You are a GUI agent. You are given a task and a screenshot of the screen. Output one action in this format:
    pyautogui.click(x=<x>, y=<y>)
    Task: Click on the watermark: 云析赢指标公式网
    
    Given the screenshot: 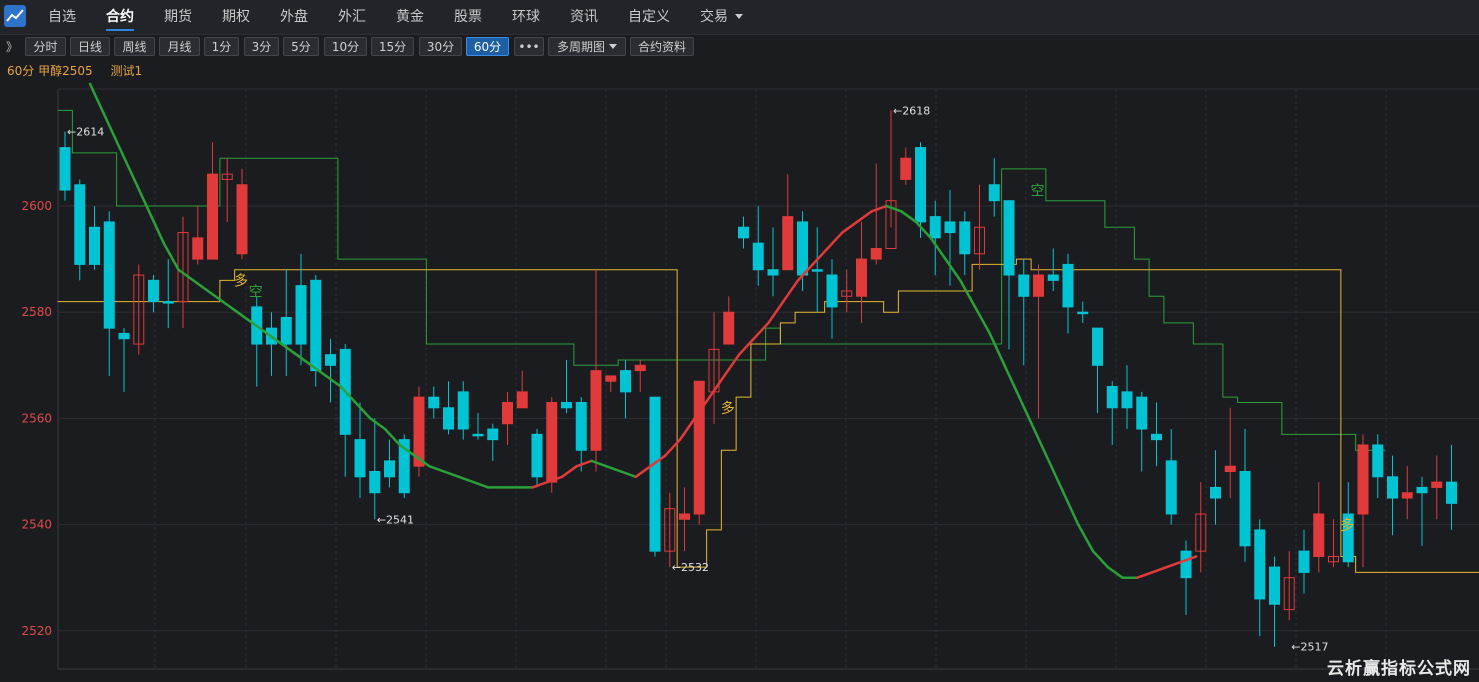 What is the action you would take?
    pyautogui.click(x=1399, y=669)
    